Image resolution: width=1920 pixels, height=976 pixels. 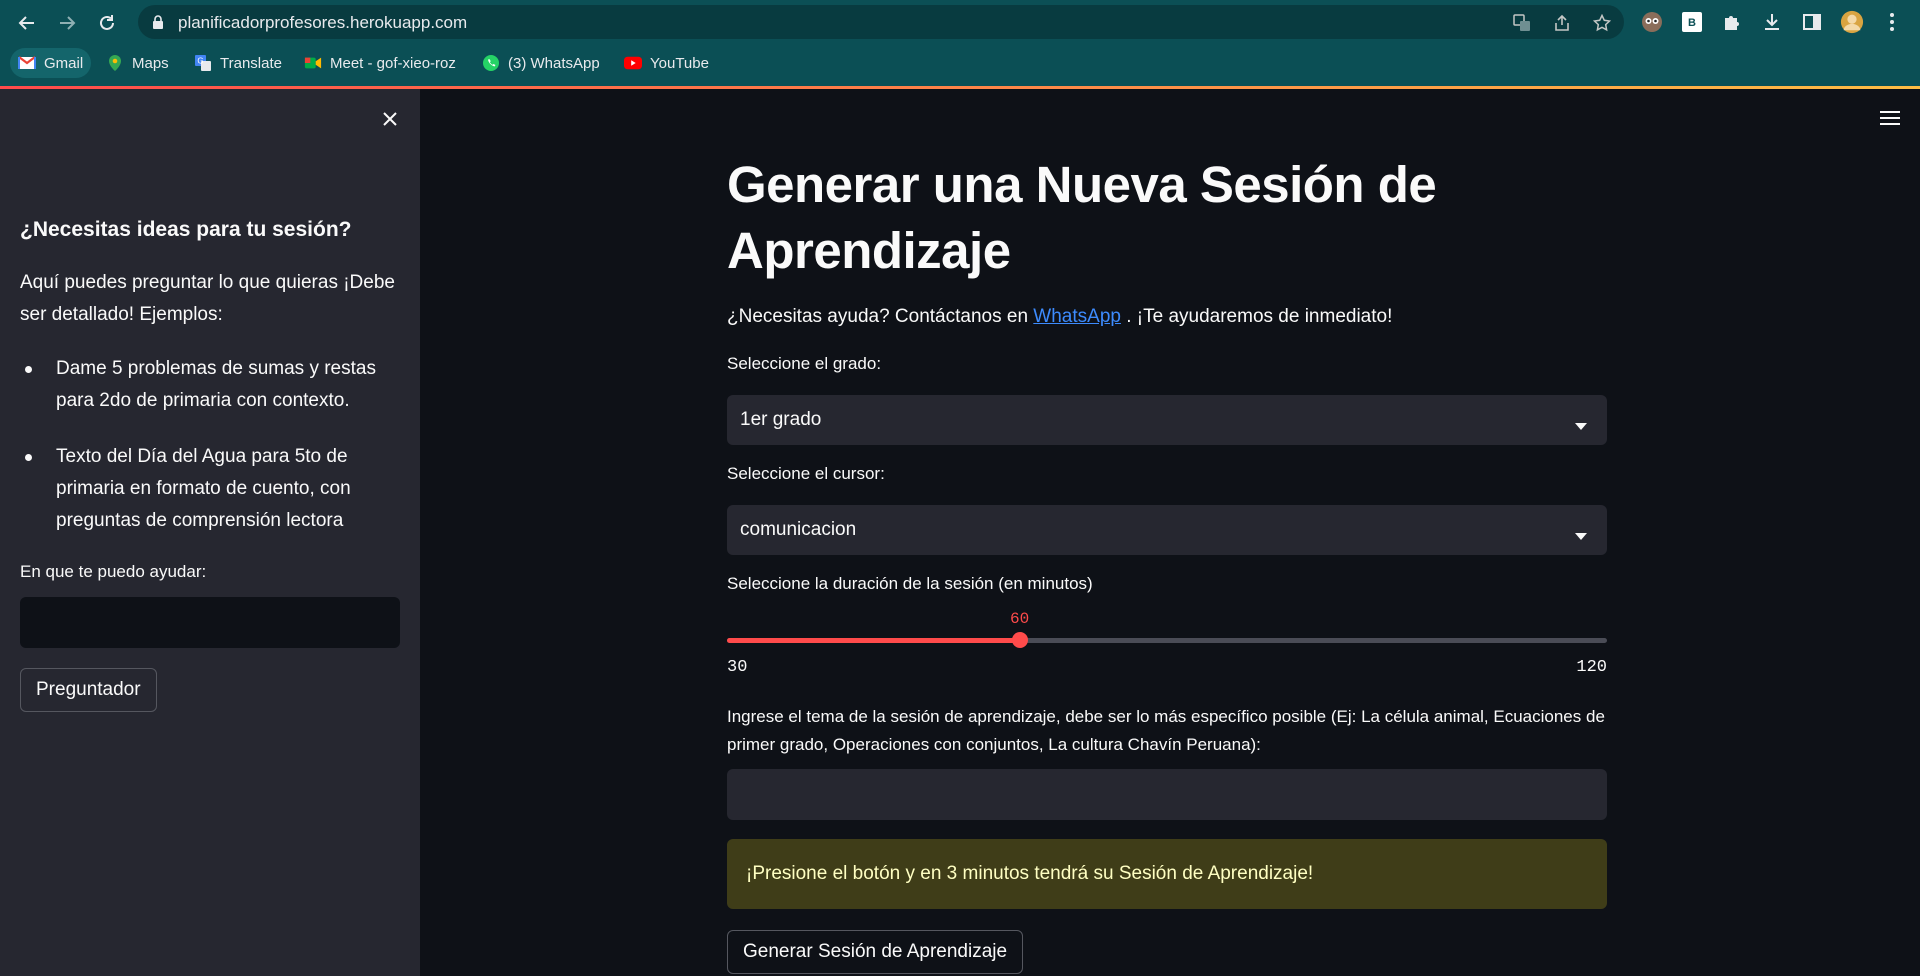 I want to click on back-icon, so click(x=27, y=23).